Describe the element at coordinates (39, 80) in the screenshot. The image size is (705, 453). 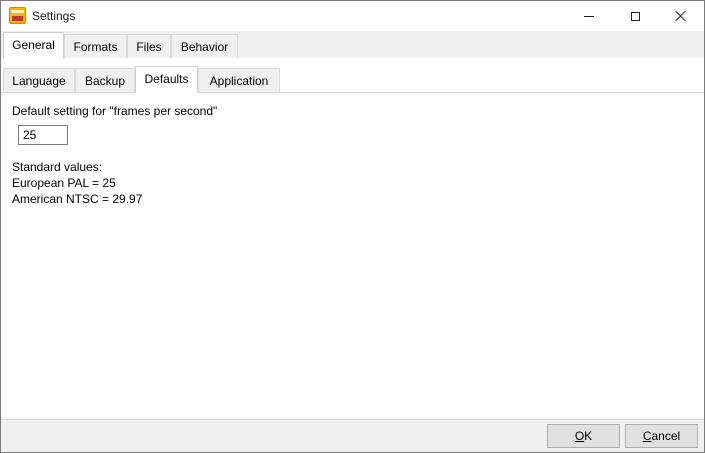
I see `tab-language: Language` at that location.